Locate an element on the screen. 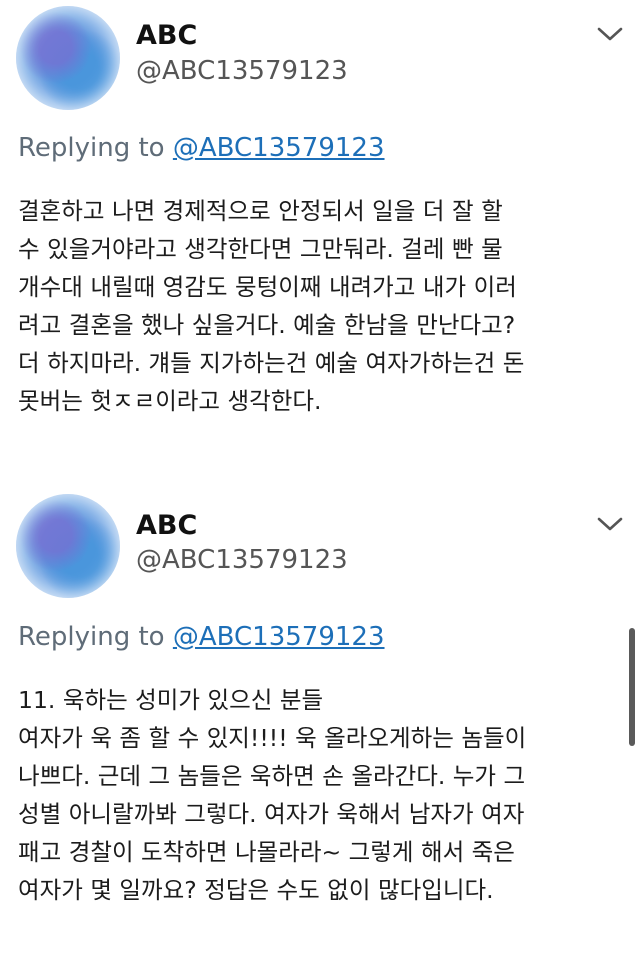  scrollbar is located at coordinates (632, 687).